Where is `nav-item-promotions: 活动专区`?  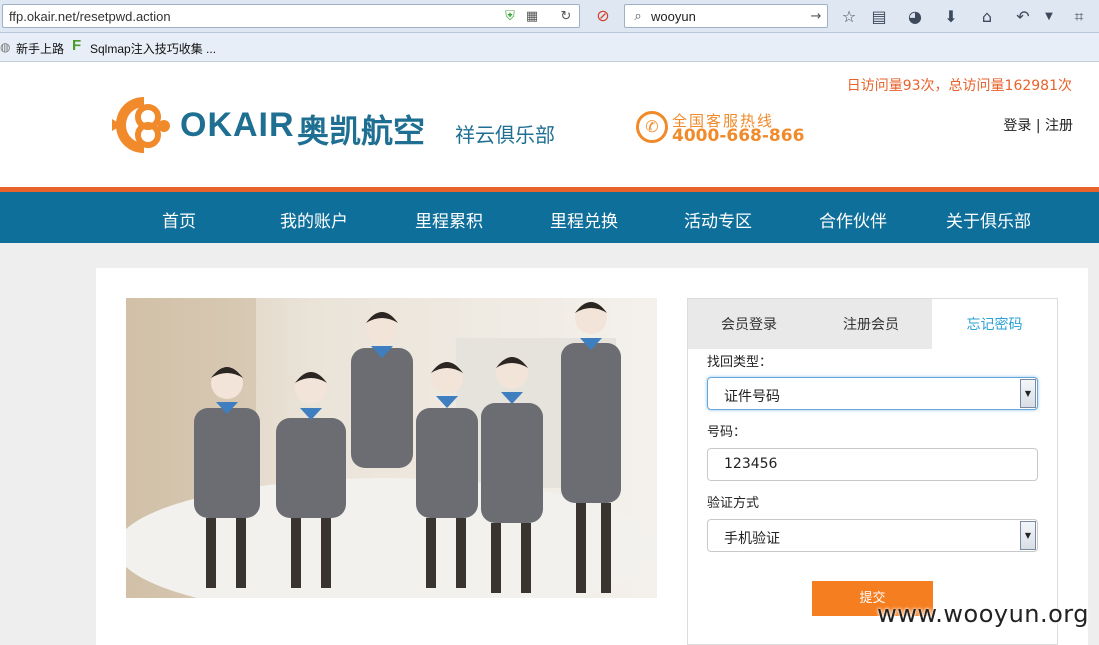
nav-item-promotions: 活动专区 is located at coordinates (718, 219).